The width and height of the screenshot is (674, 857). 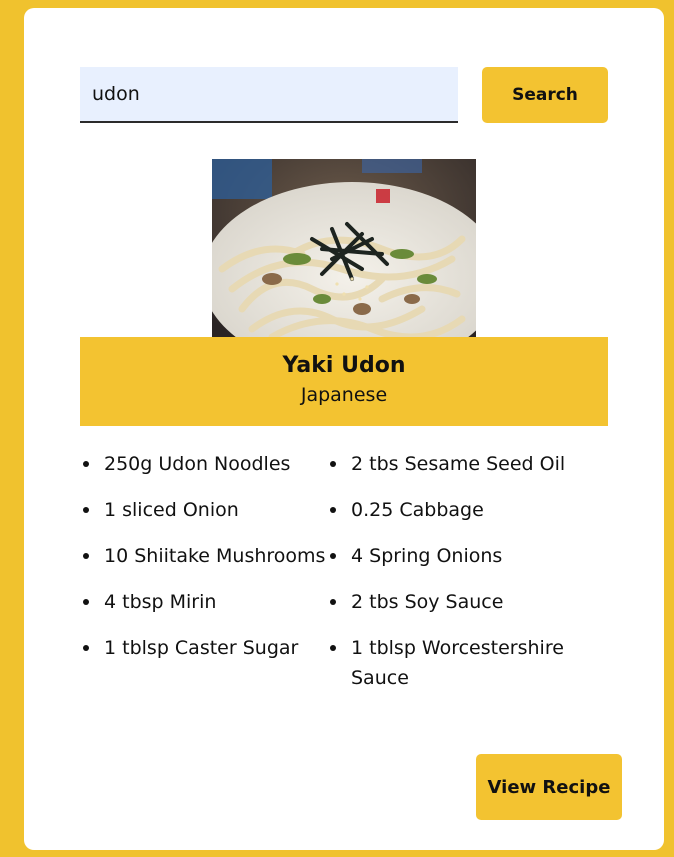 I want to click on recipe-banner: Yaki Udon Japanese, so click(x=344, y=381).